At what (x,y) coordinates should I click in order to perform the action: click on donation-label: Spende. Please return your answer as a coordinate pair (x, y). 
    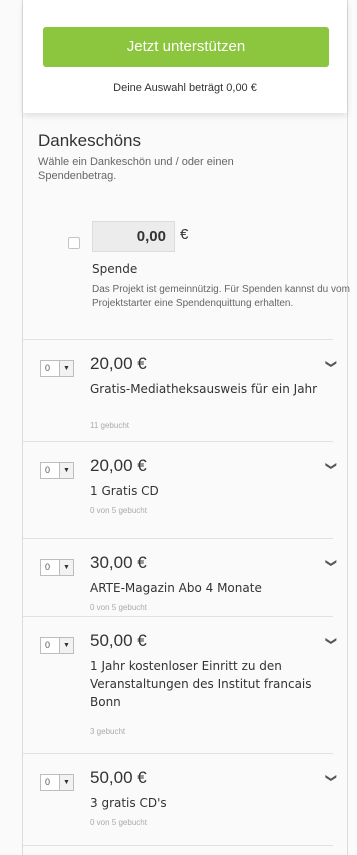
    Looking at the image, I should click on (115, 269).